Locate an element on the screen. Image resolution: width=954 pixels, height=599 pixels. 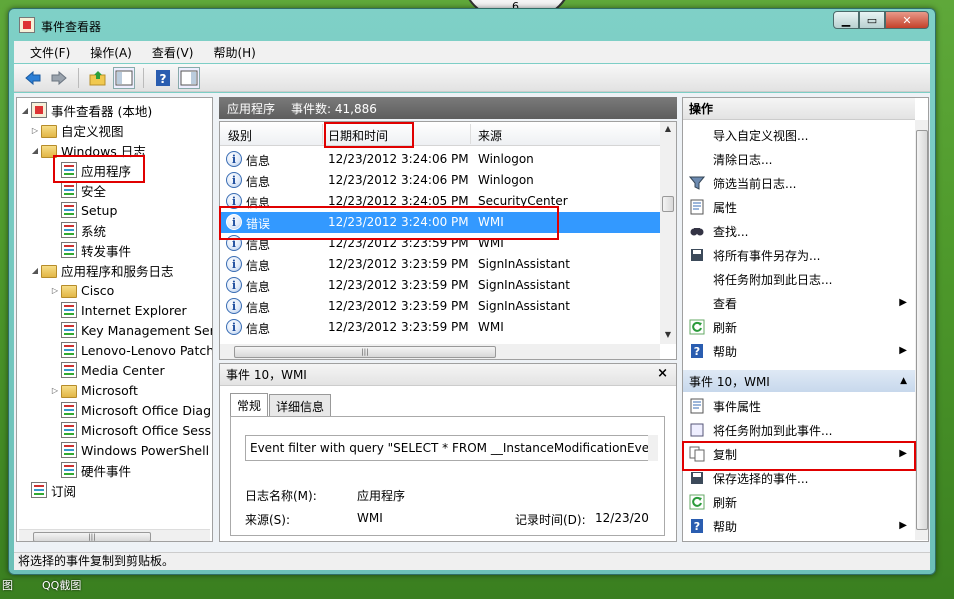
show-hide-tree-button is located at coordinates (124, 77).